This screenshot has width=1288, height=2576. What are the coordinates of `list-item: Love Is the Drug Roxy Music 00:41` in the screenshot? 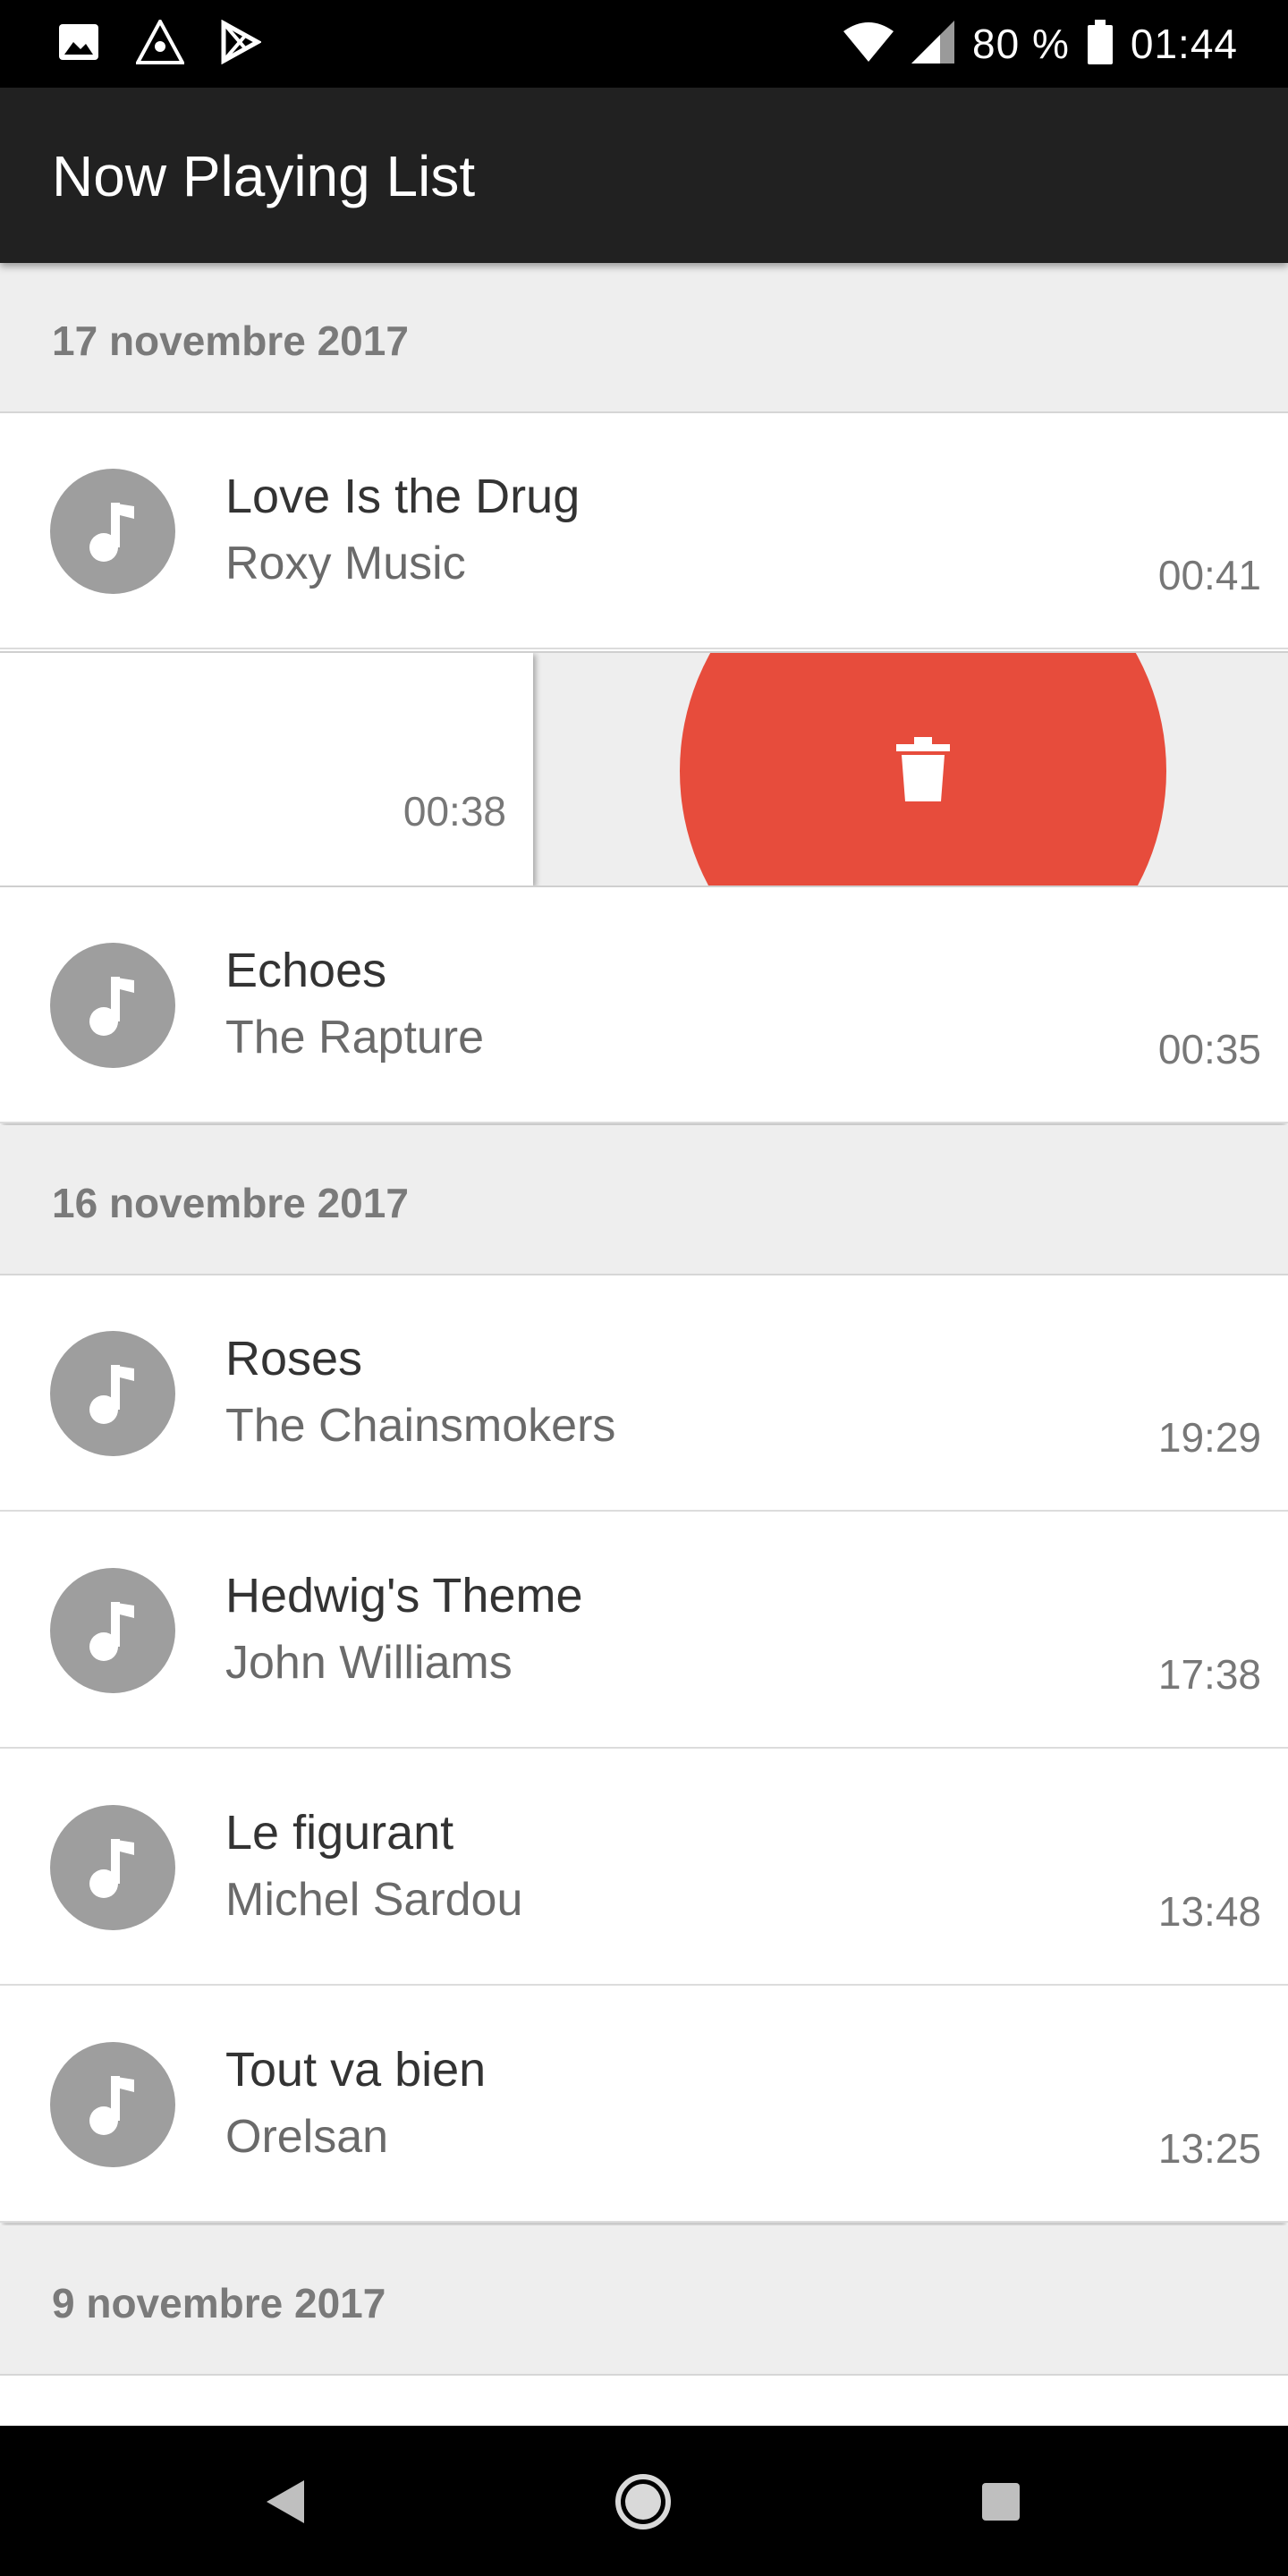 It's located at (644, 531).